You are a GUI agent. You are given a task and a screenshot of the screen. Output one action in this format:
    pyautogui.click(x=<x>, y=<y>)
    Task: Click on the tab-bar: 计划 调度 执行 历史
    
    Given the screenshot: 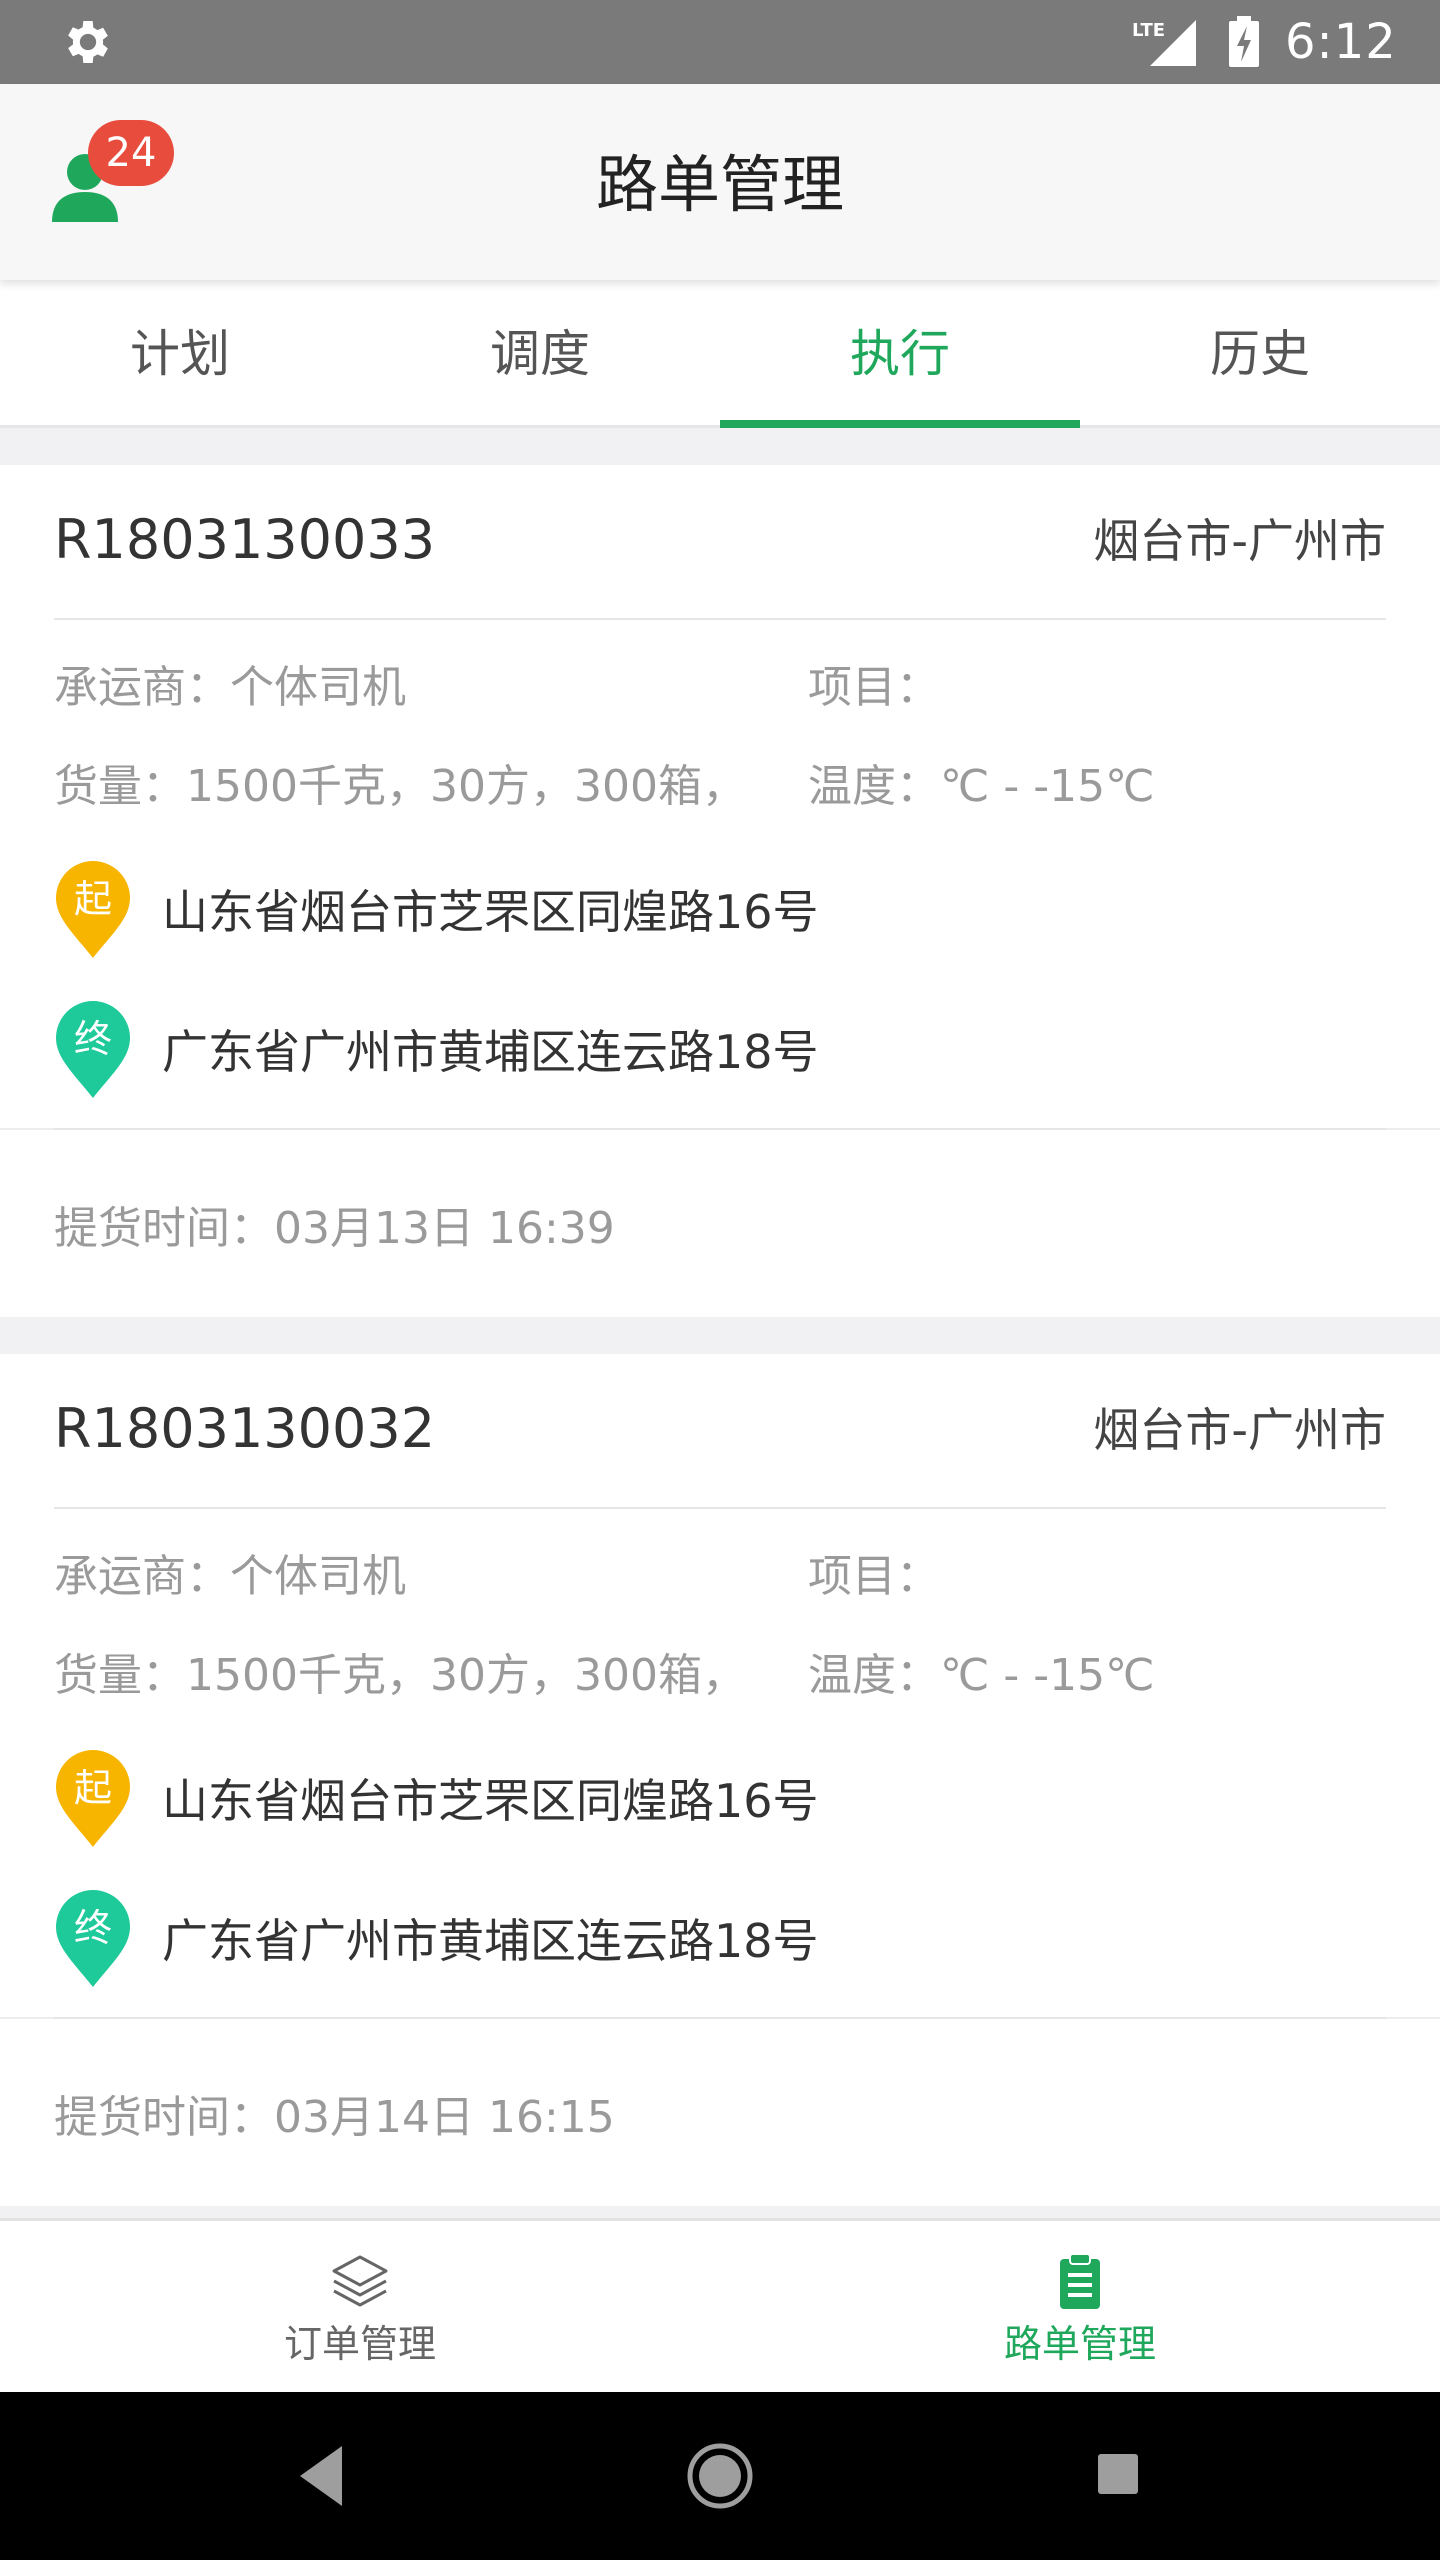 What is the action you would take?
    pyautogui.click(x=720, y=354)
    